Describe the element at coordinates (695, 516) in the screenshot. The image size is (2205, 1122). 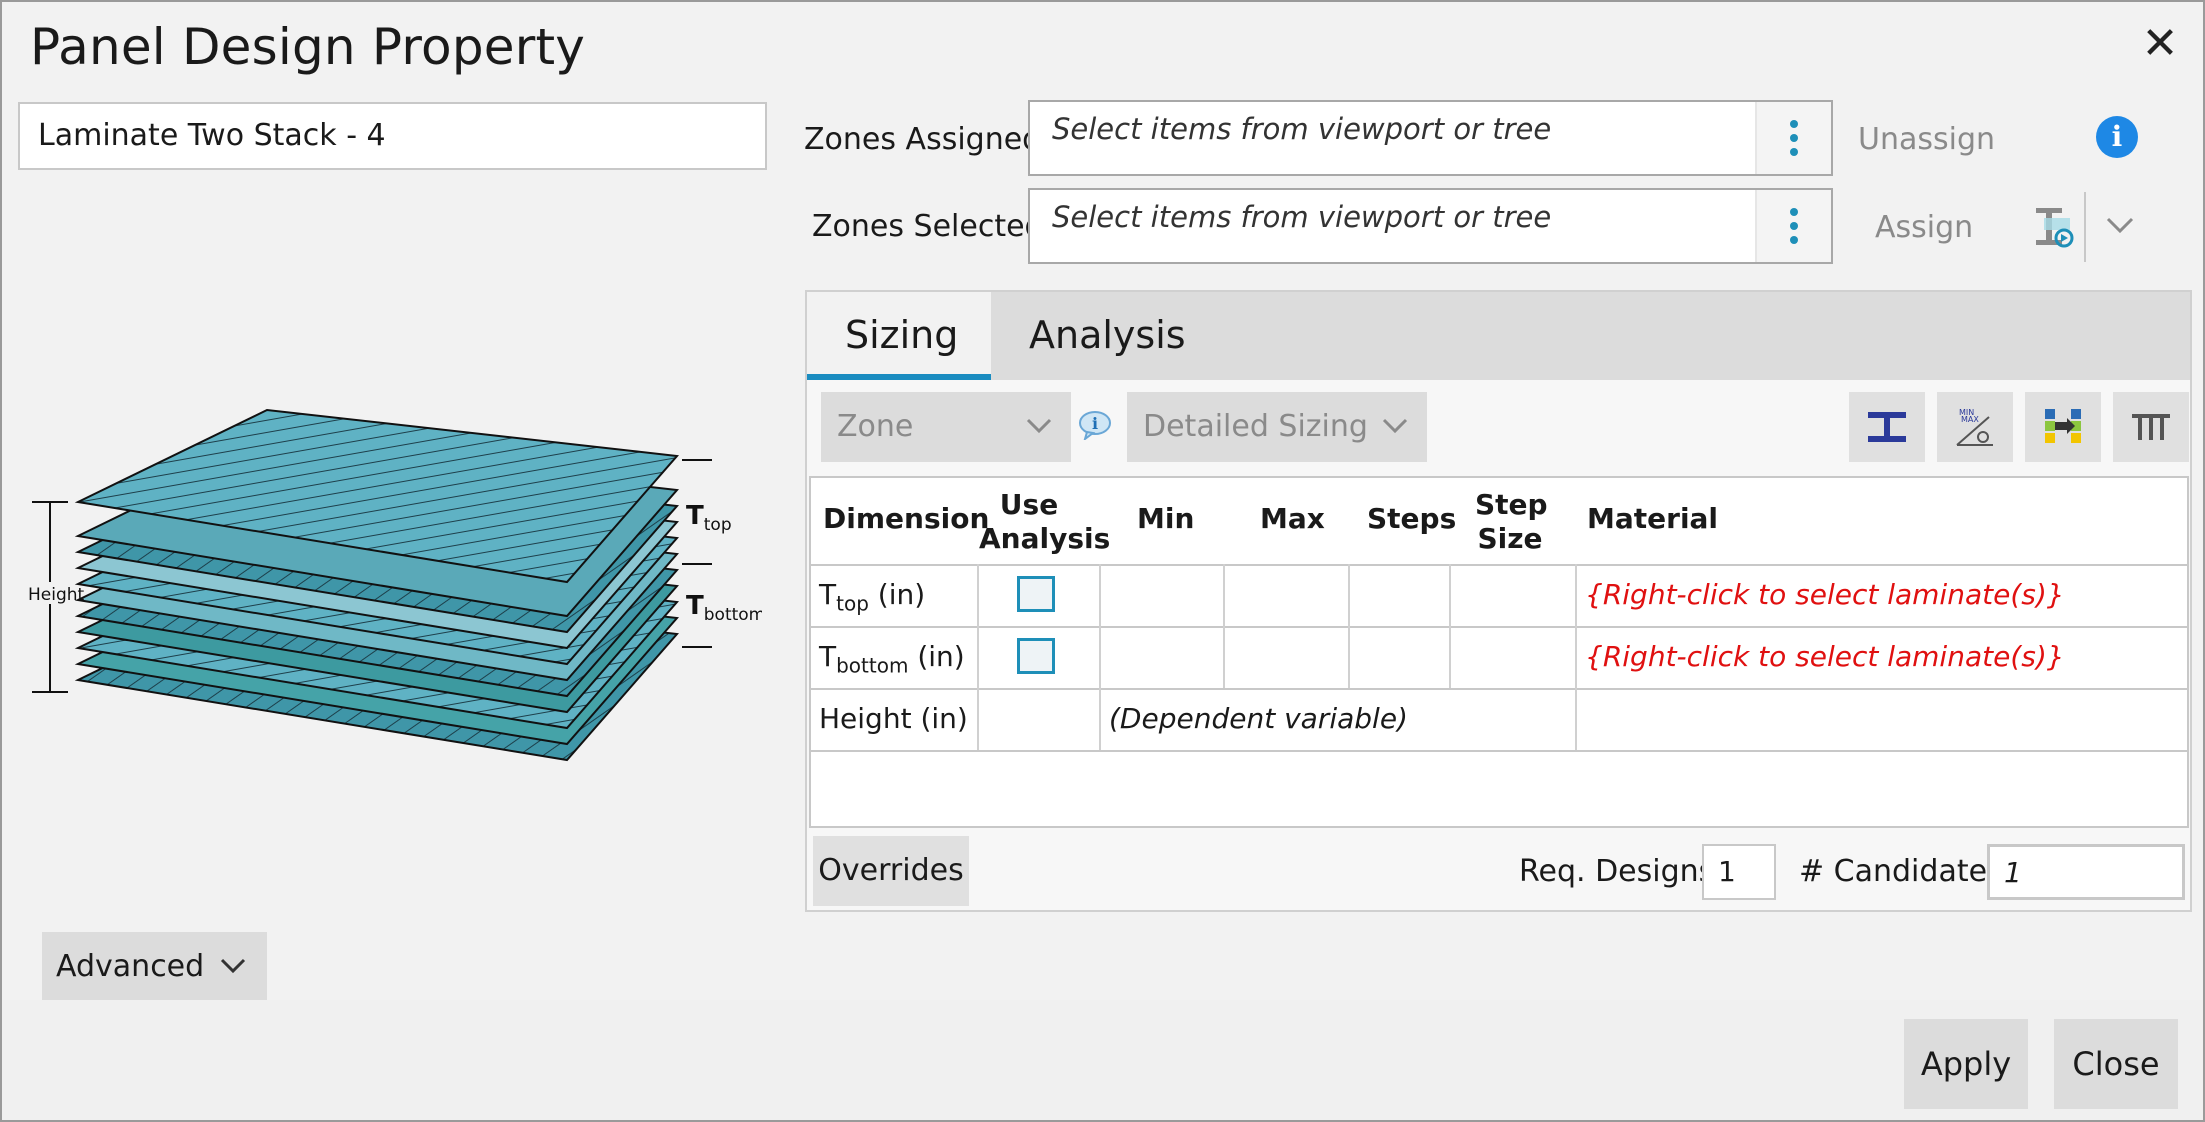
I see `t-top-label: T` at that location.